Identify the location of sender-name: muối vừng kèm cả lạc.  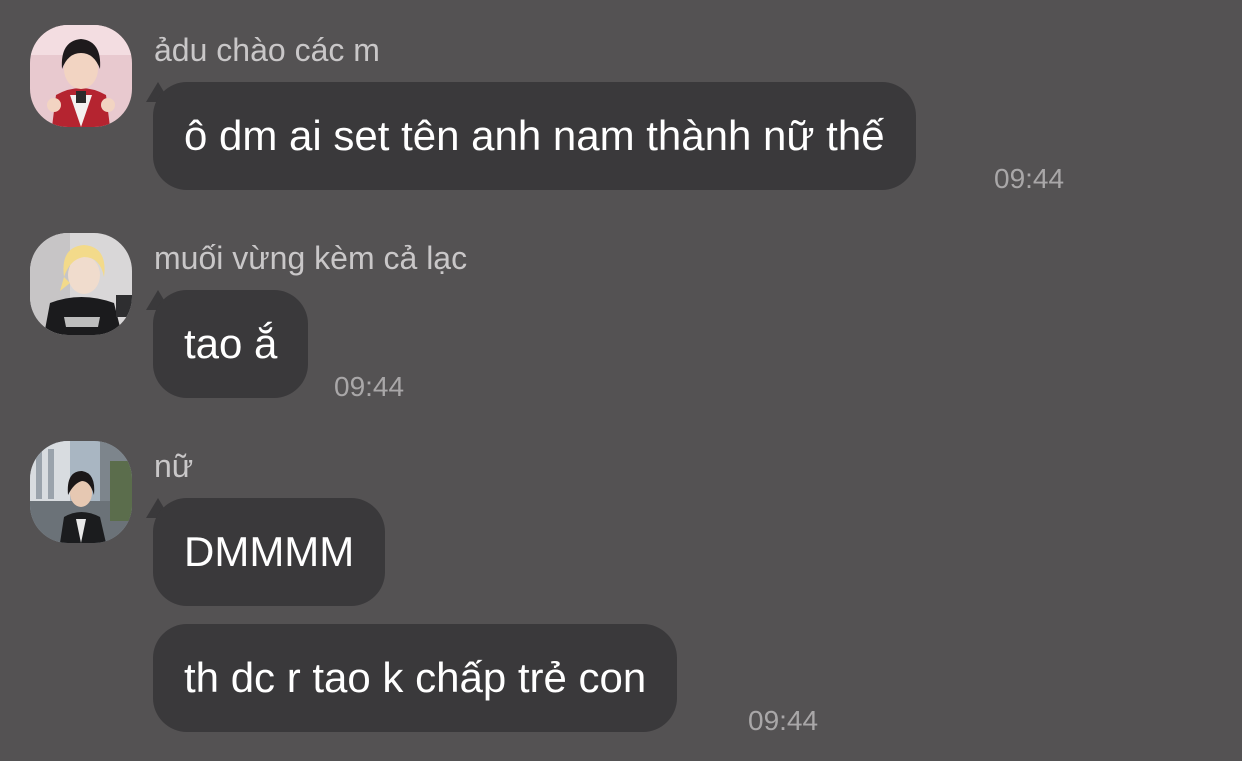
(311, 258).